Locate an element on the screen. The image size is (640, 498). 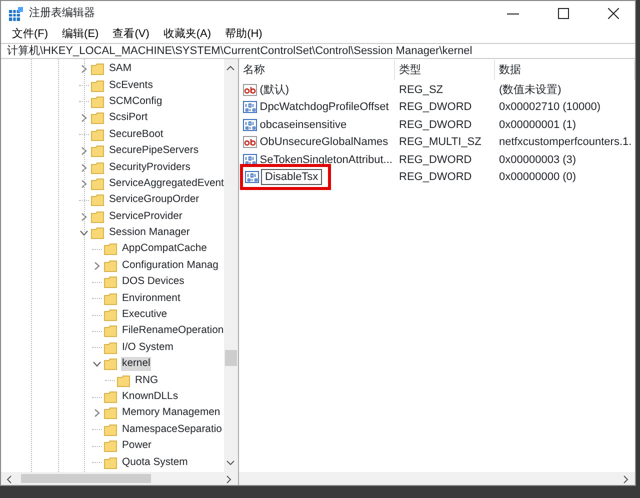
maximize-icon is located at coordinates (563, 13).